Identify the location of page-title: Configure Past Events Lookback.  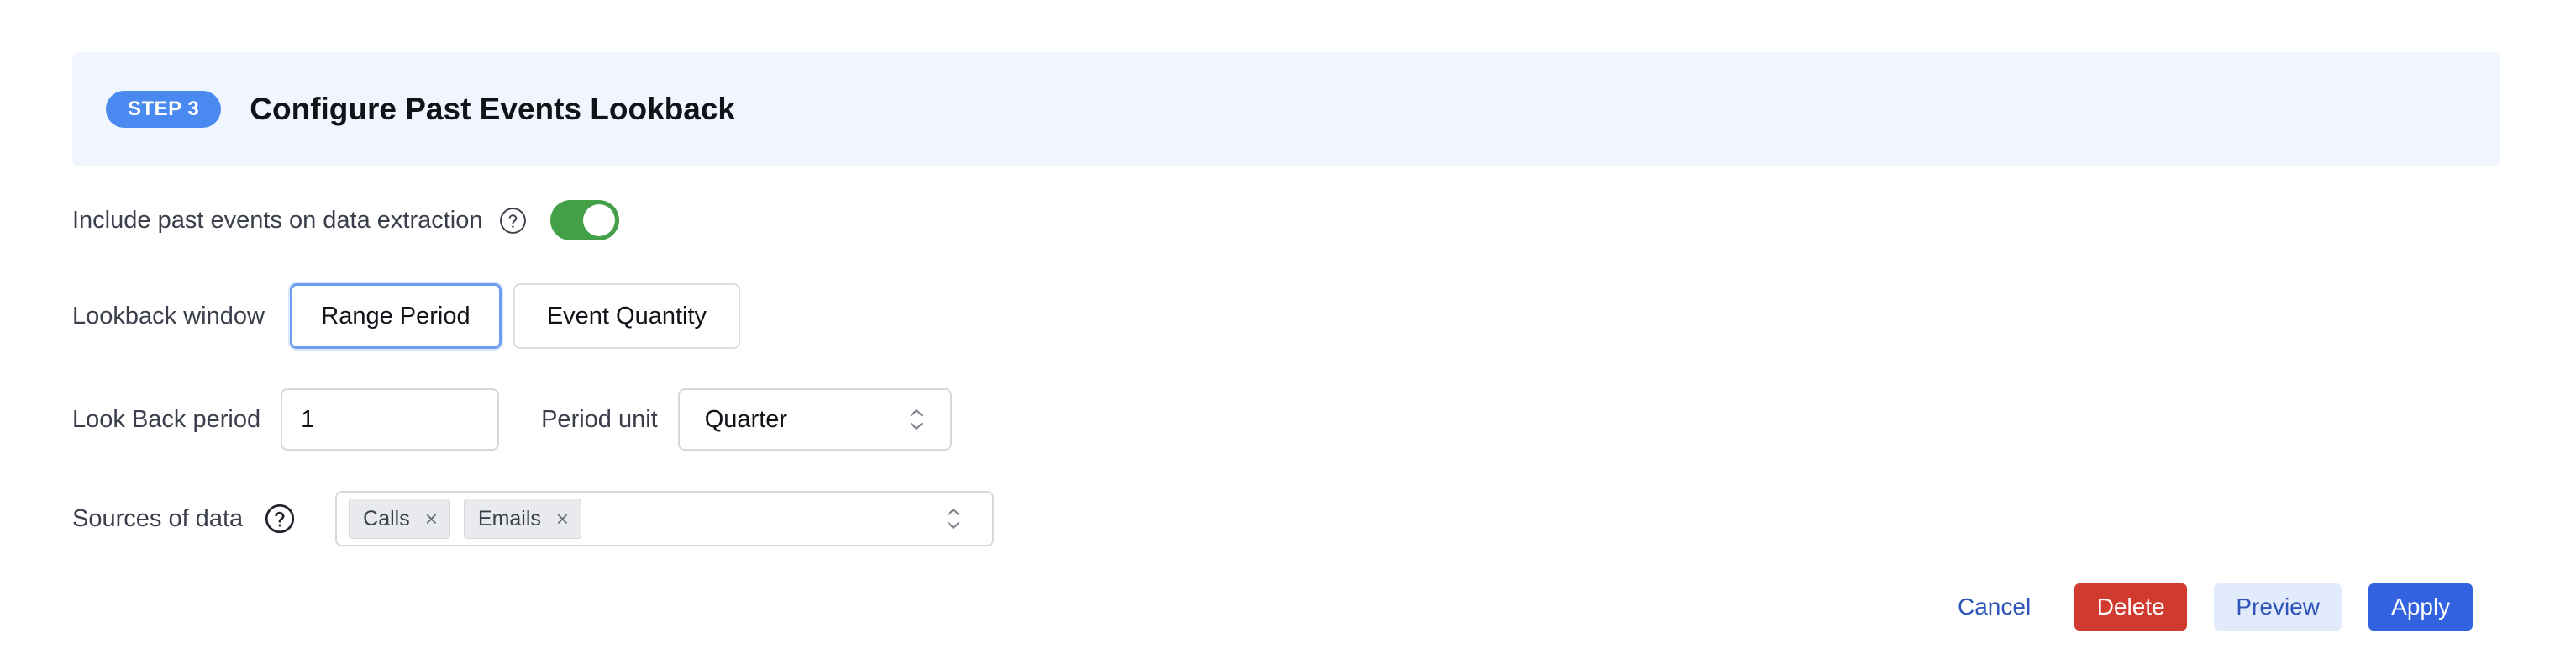
(493, 109).